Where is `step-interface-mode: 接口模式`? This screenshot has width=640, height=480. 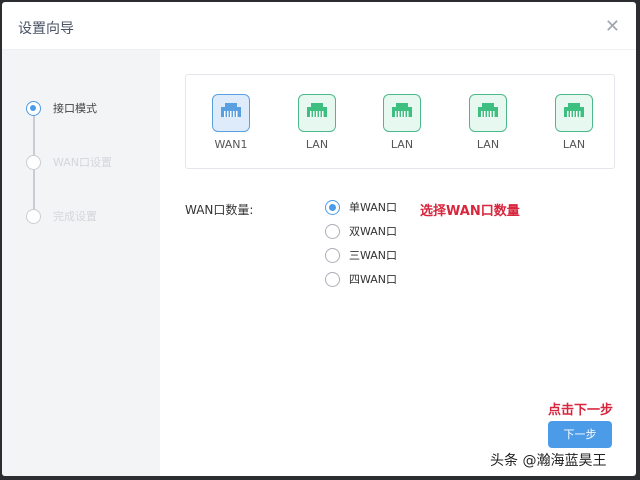 step-interface-mode: 接口模式 is located at coordinates (61, 108).